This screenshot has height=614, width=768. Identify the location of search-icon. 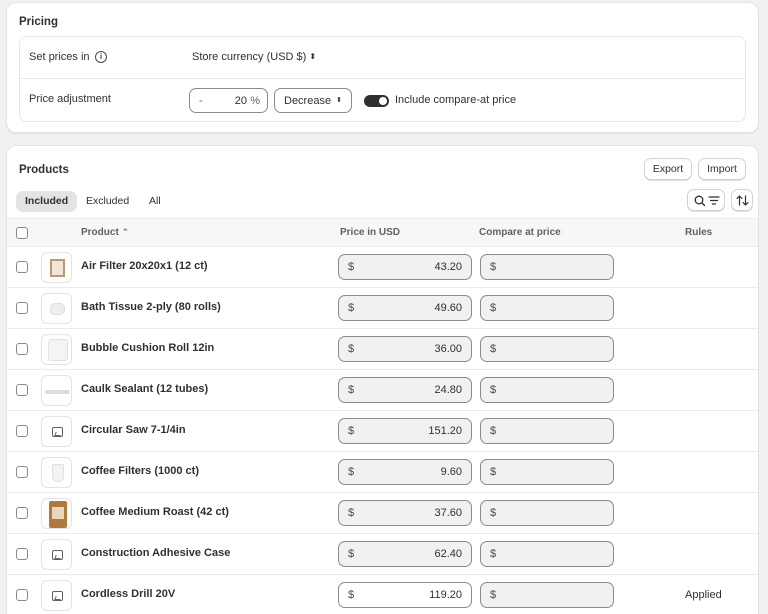
(707, 201).